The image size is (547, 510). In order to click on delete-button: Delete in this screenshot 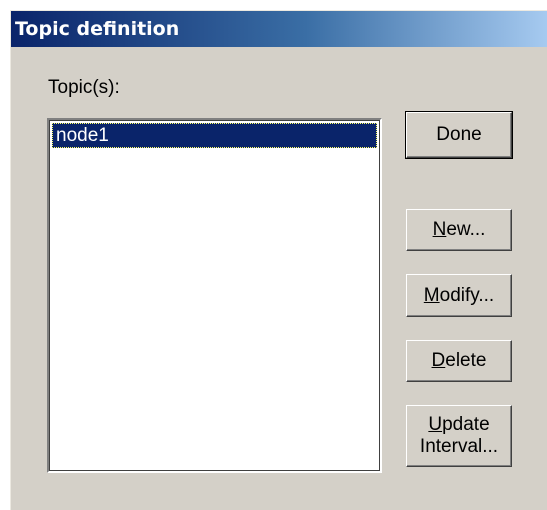, I will do `click(459, 361)`.